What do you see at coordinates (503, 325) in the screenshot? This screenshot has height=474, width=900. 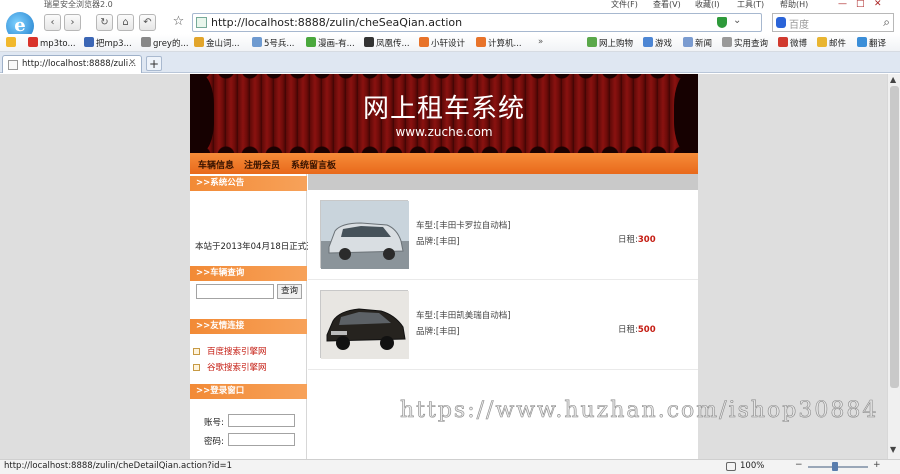 I see `car-item: 车型:[丰田凯美瑞自动档] 品牌:[丰田] 日租:500` at bounding box center [503, 325].